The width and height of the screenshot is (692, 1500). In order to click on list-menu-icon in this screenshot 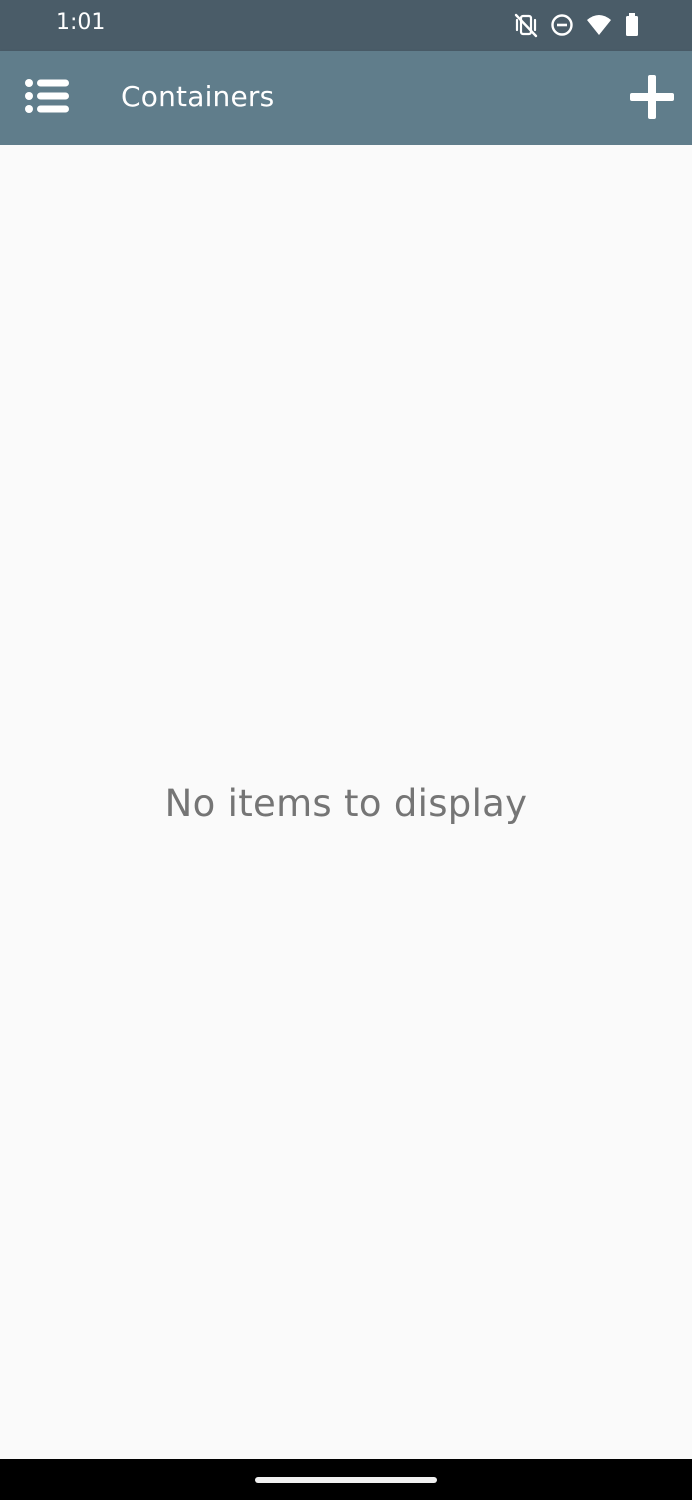, I will do `click(47, 98)`.